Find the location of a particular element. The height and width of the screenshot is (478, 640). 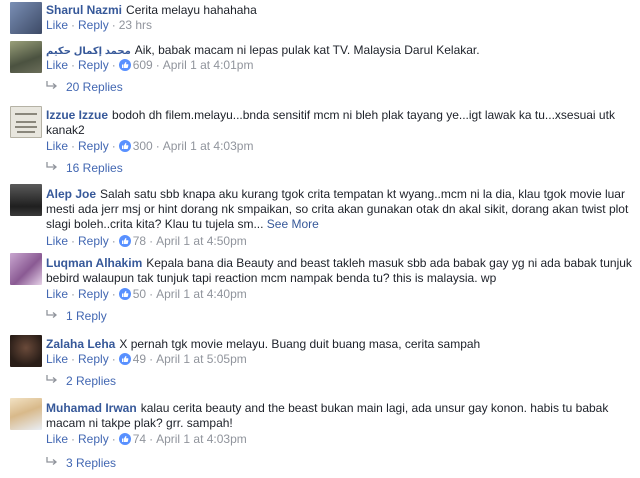

like-count: 300 is located at coordinates (143, 146).